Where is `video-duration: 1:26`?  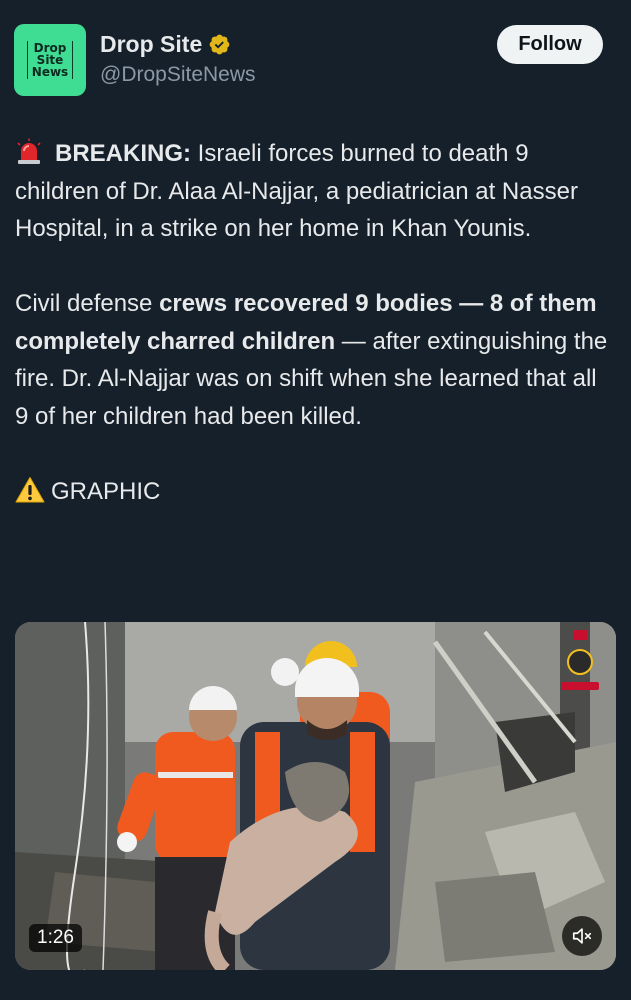
video-duration: 1:26 is located at coordinates (55, 938).